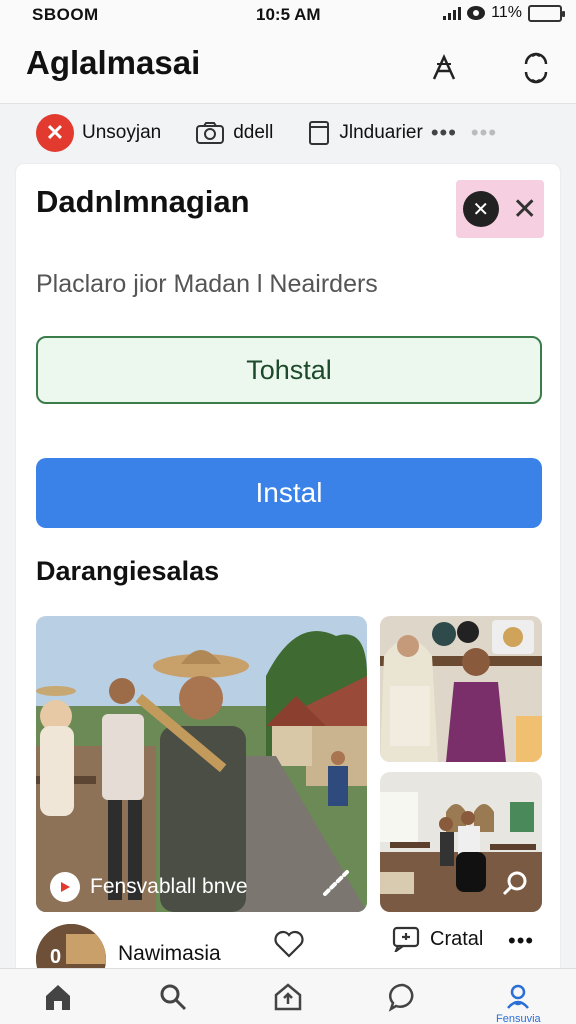 The width and height of the screenshot is (576, 1024). Describe the element at coordinates (536, 68) in the screenshot. I see `scan-icon` at that location.